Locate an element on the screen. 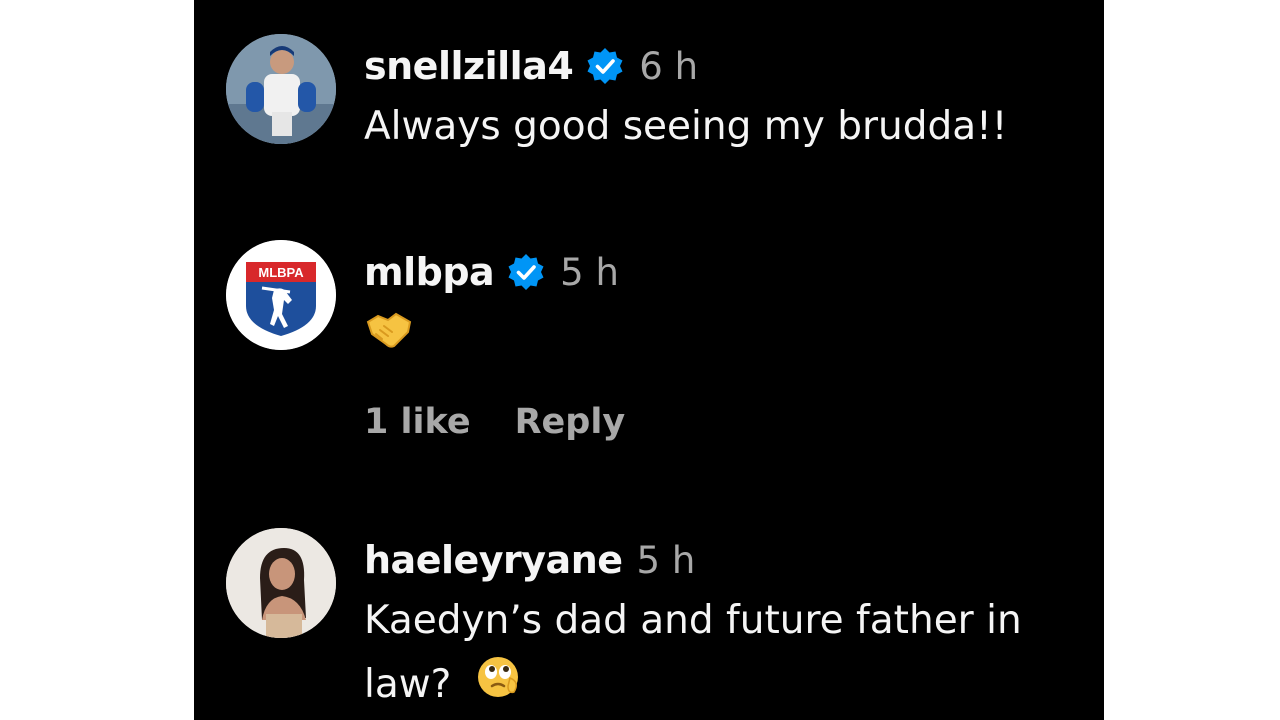  timestamp: 6 h is located at coordinates (669, 66).